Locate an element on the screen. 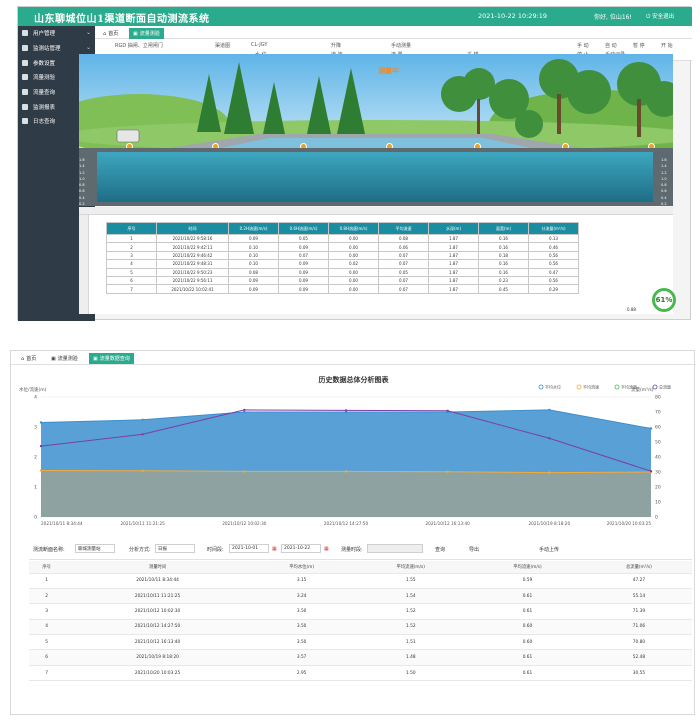 This screenshot has width=700, height=720. sheet-cell: 0.23 is located at coordinates (503, 280).